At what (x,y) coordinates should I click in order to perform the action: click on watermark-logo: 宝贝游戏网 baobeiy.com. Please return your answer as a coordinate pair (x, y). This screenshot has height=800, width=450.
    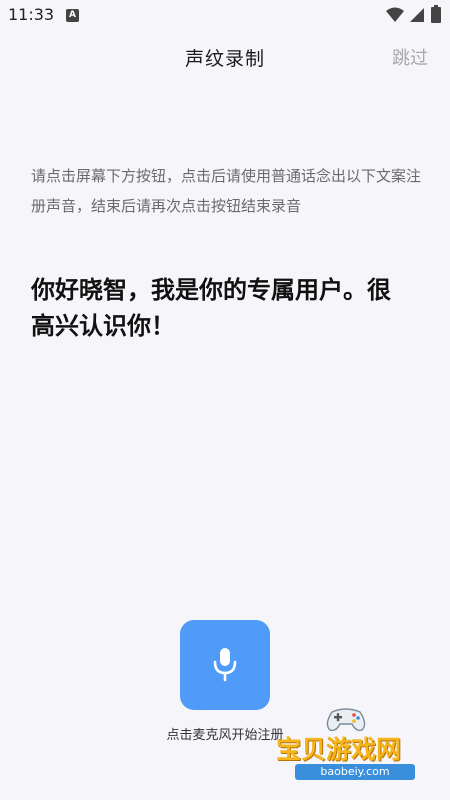
    Looking at the image, I should click on (358, 745).